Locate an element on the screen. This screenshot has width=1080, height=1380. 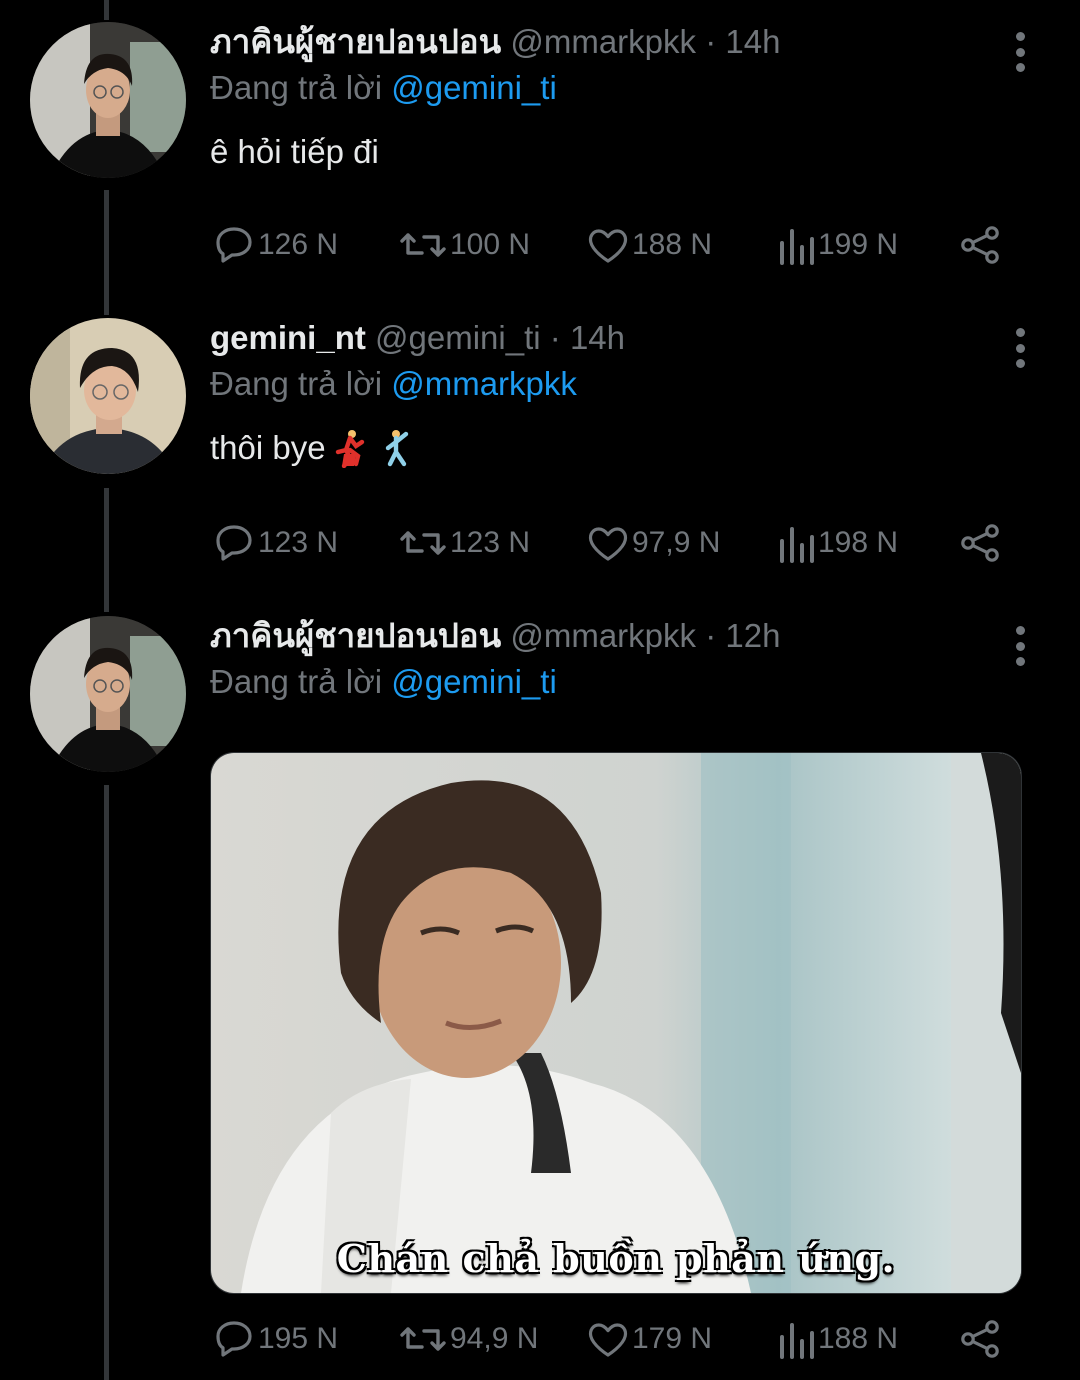
tweet-text: ê hỏi tiếp đi is located at coordinates (294, 151).